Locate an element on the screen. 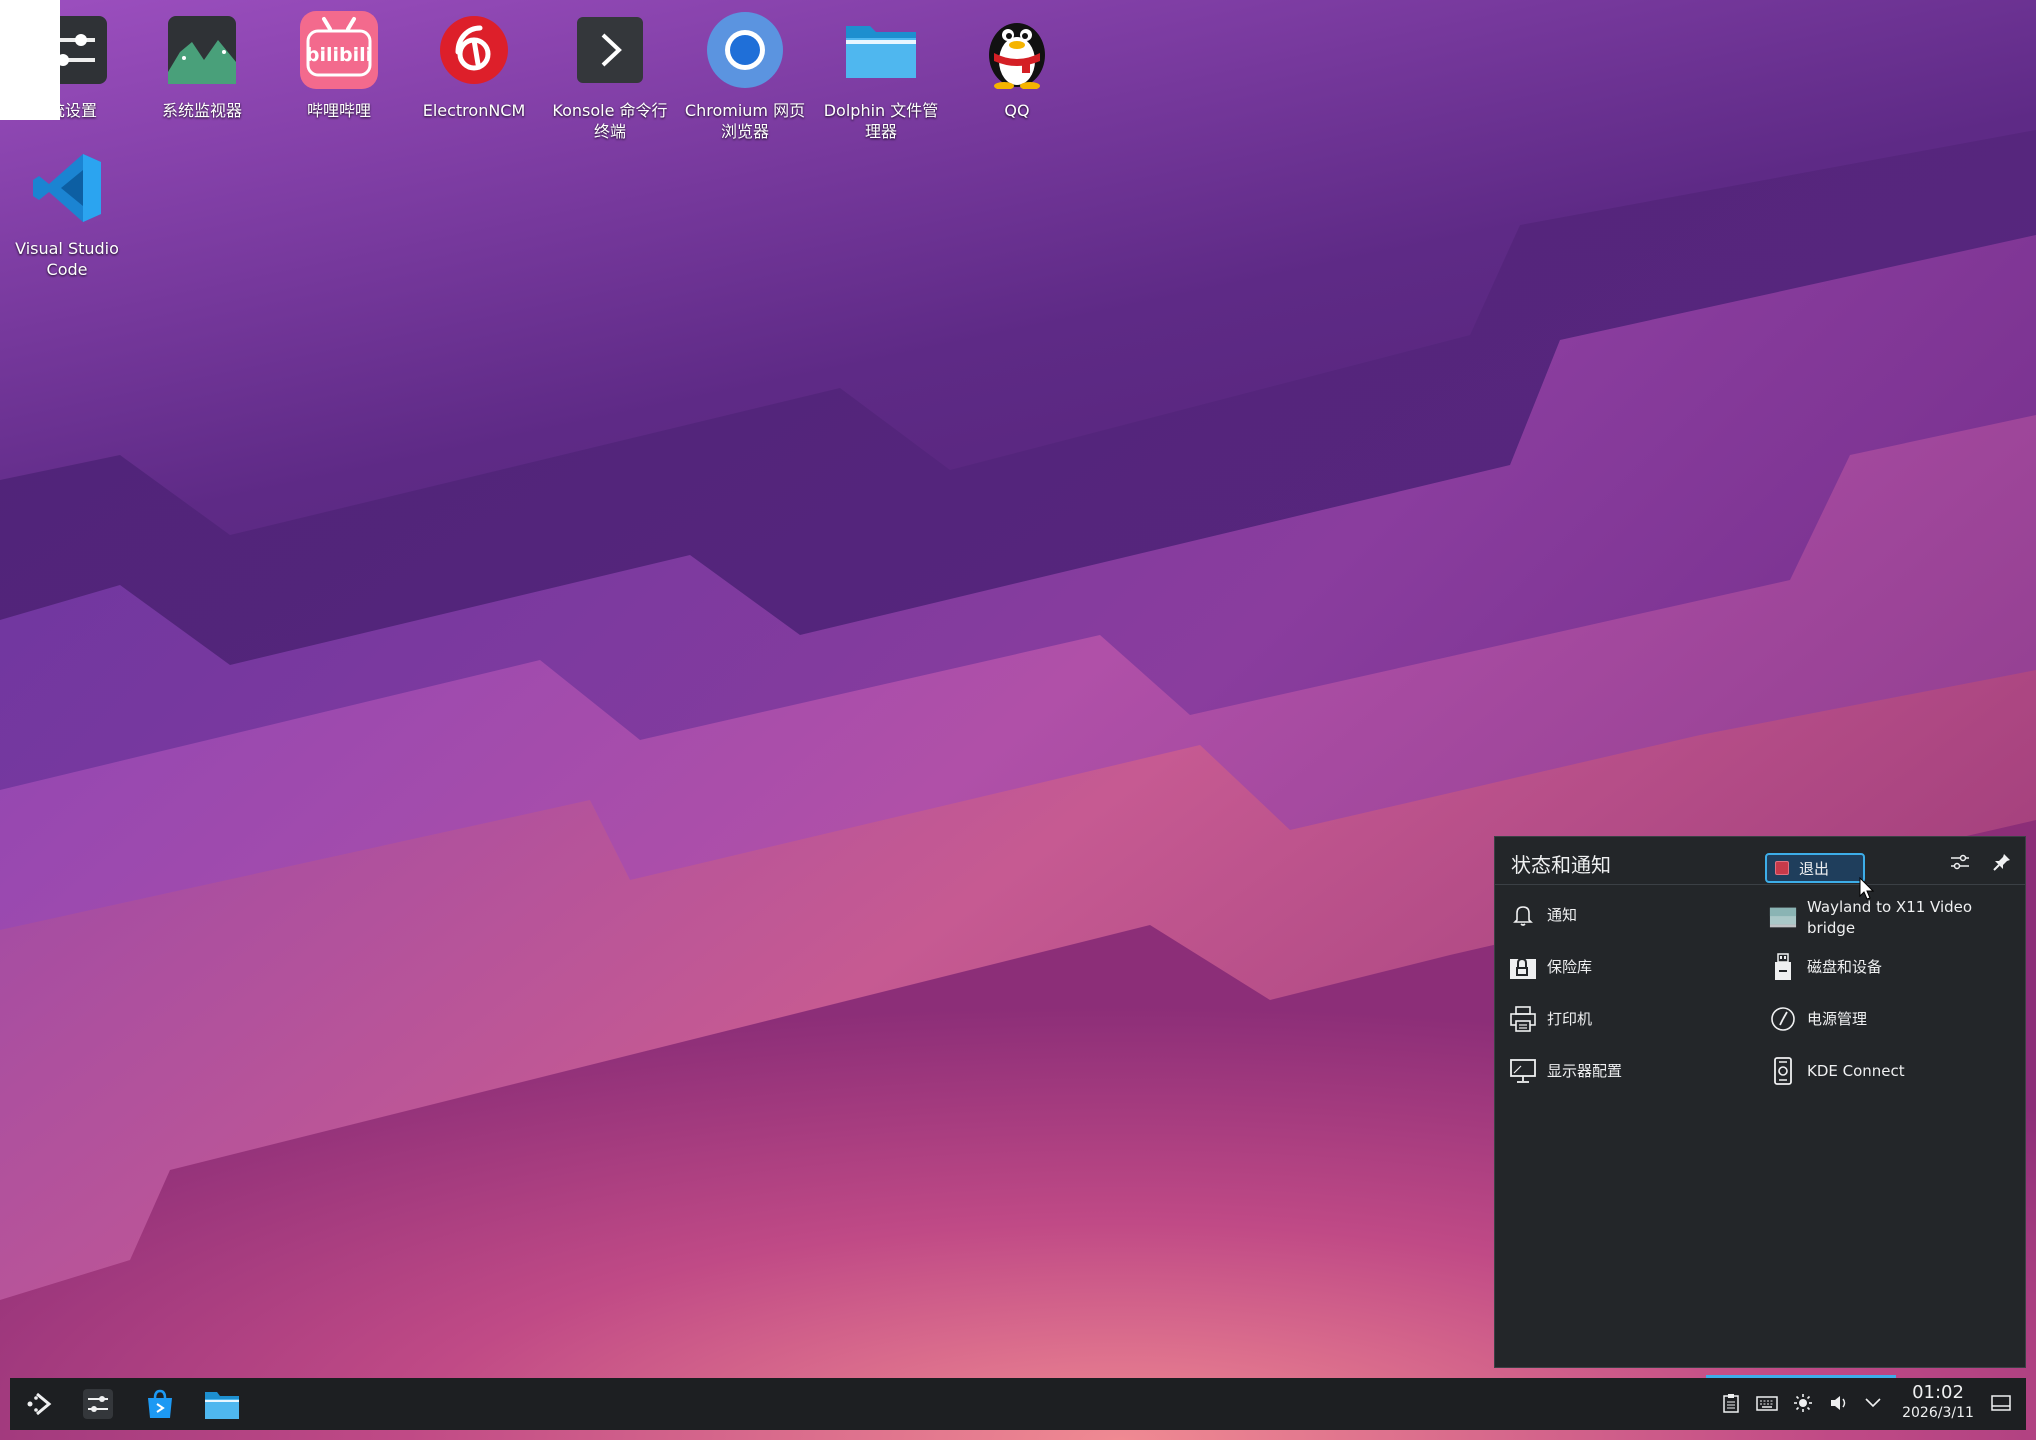  app-launcher-icon is located at coordinates (39, 1404).